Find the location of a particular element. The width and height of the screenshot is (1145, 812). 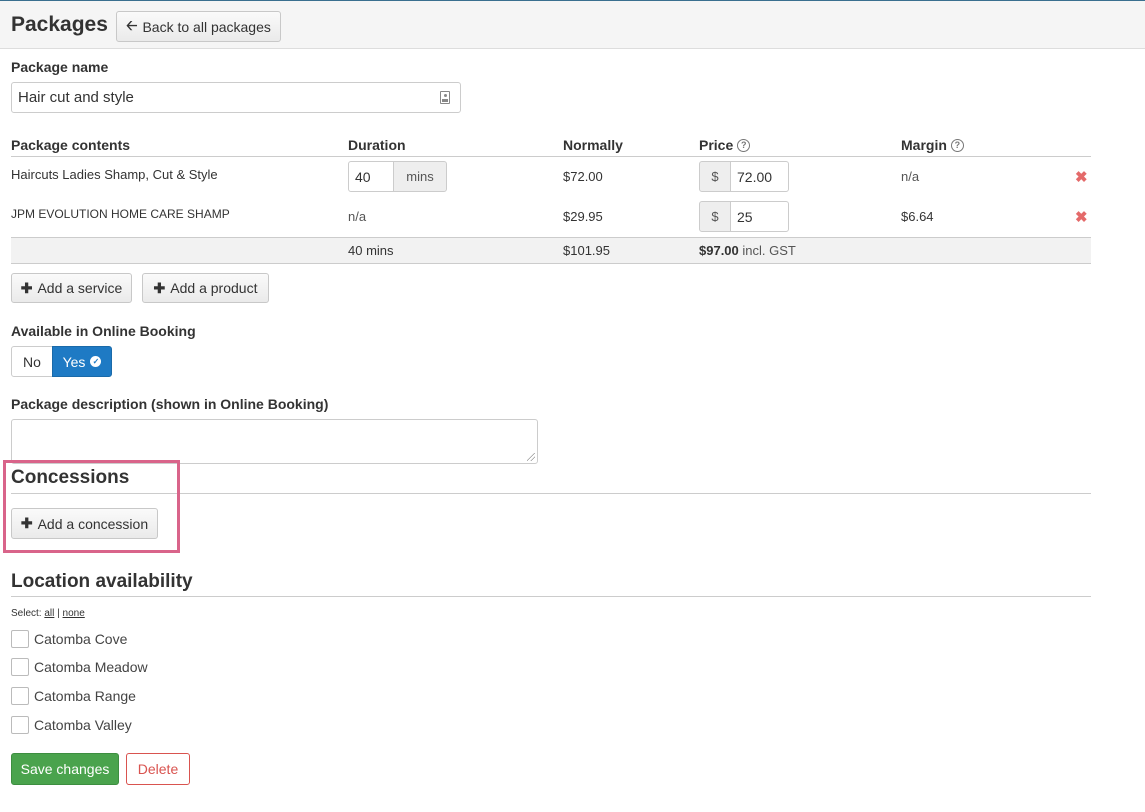

online-booking-label: Available in Online Booking is located at coordinates (103, 331).